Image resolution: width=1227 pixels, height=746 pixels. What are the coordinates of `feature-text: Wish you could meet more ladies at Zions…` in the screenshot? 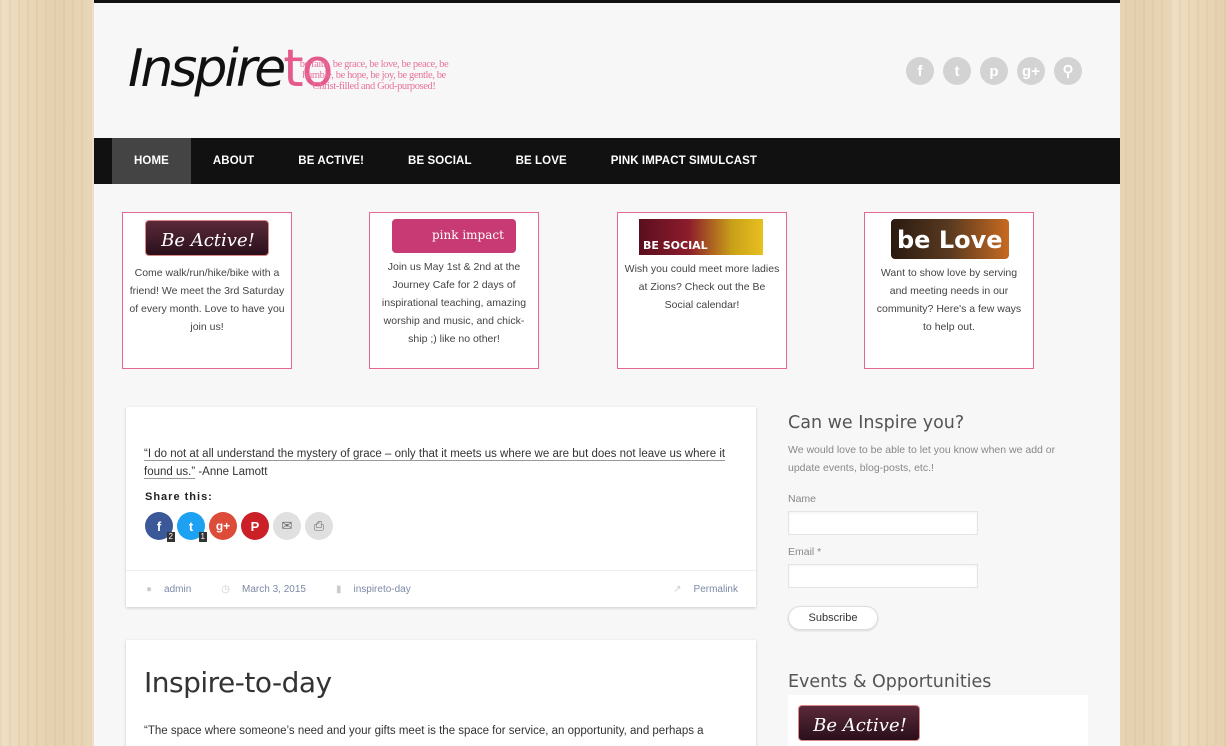 It's located at (702, 287).